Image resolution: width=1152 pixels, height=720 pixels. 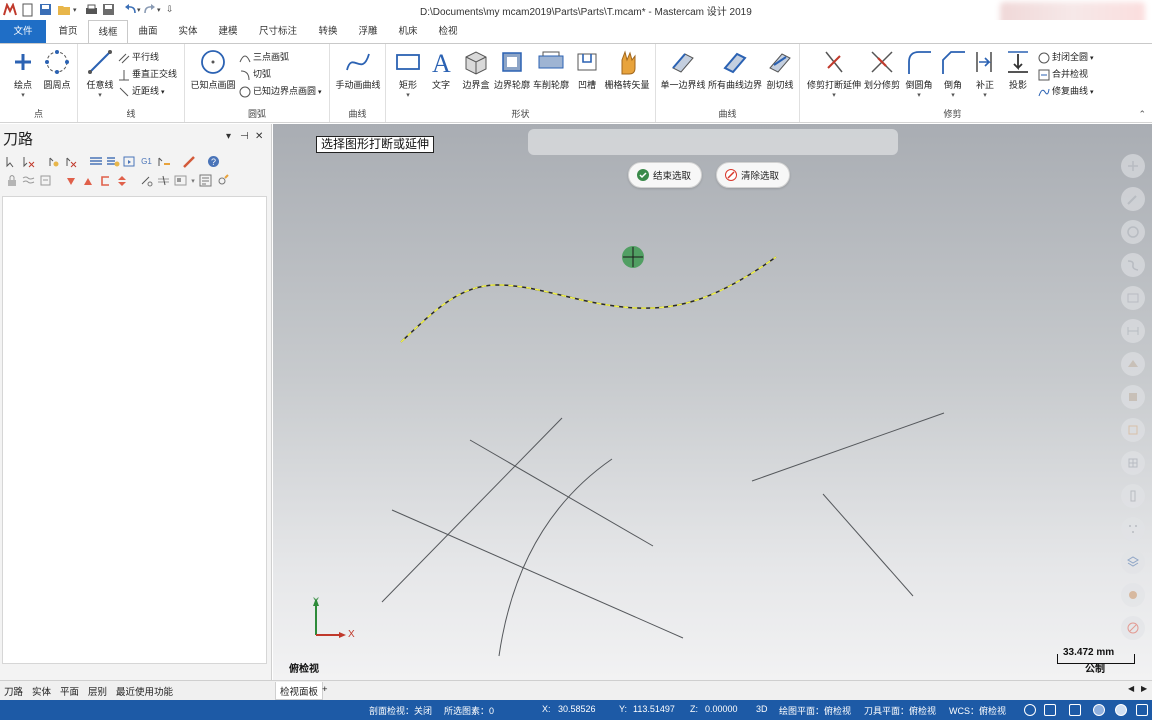 I want to click on toolpath-tree, so click(x=134, y=430).